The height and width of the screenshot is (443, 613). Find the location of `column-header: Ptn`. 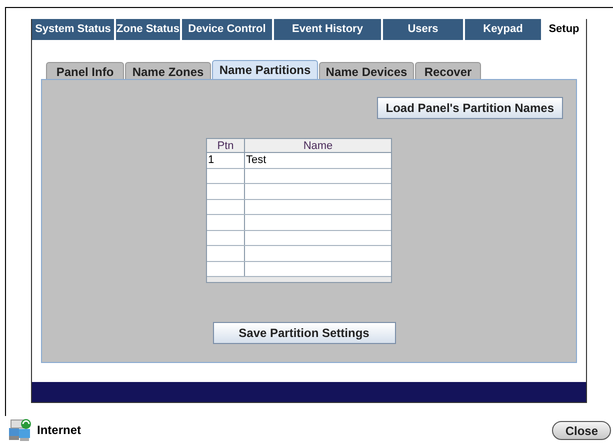

column-header: Ptn is located at coordinates (226, 145).